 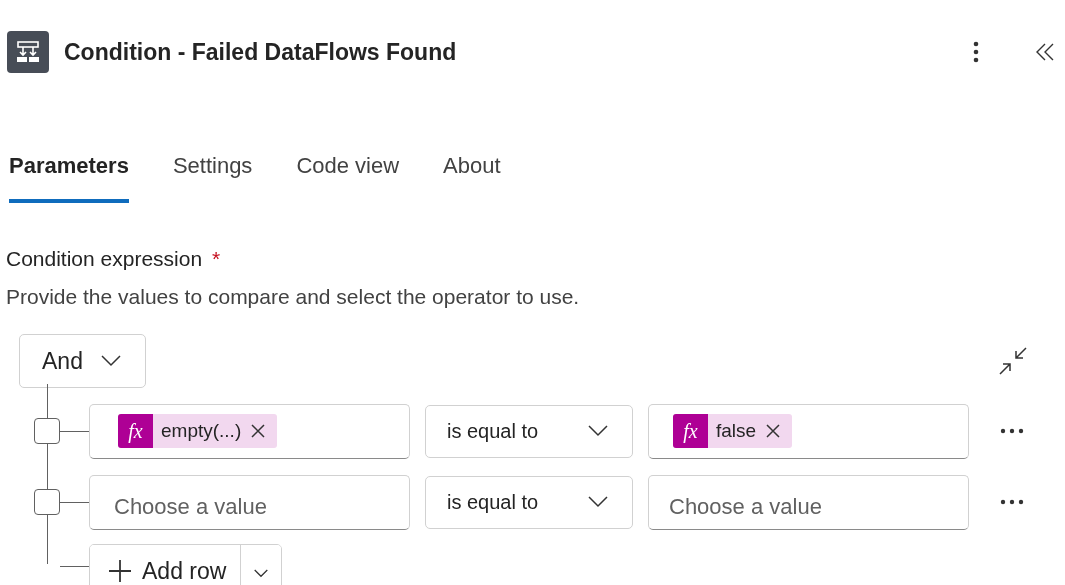 What do you see at coordinates (1013, 361) in the screenshot?
I see `collapse-arrows-icon` at bounding box center [1013, 361].